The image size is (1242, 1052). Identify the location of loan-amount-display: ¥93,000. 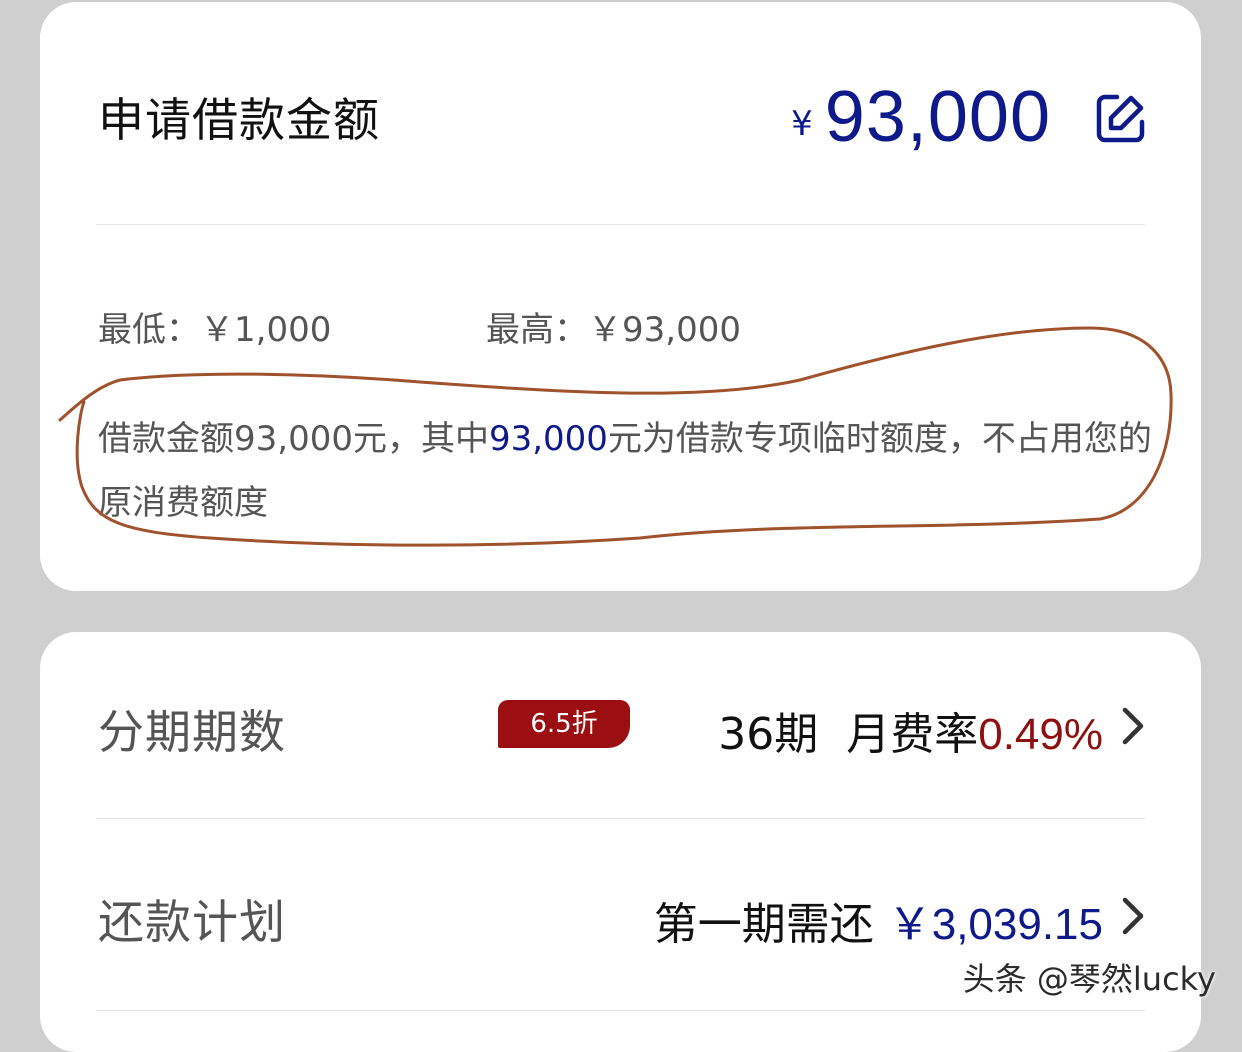
(921, 117).